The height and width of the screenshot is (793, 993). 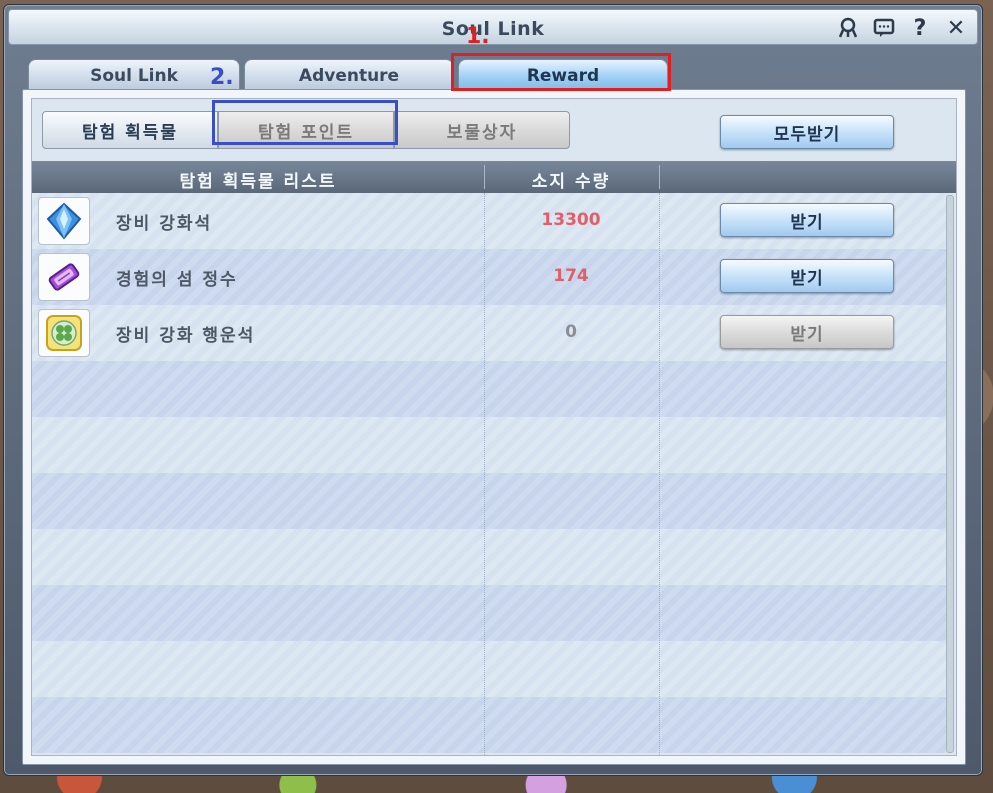 I want to click on table-row: 장비 강화석 13300 받기, so click(x=489, y=221).